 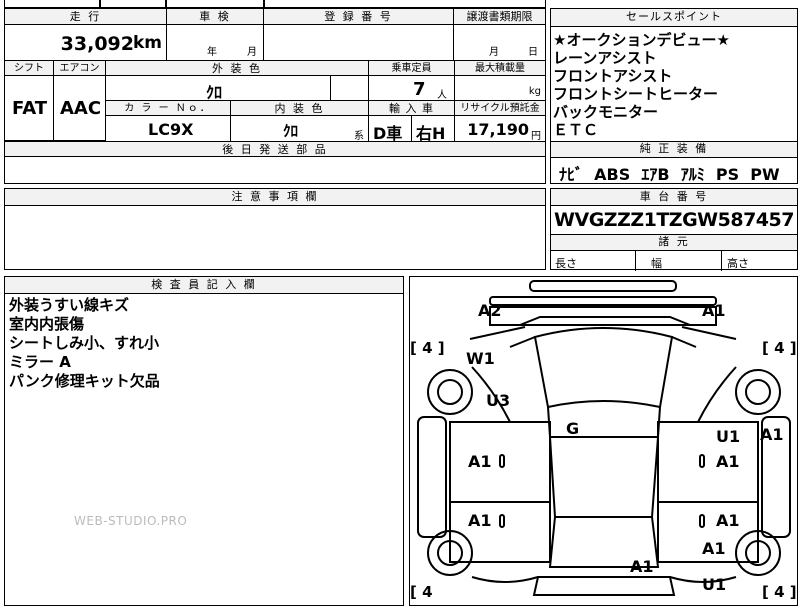 What do you see at coordinates (204, 285) in the screenshot?
I see `inspector-header: 検 査 員 記 入 欄` at bounding box center [204, 285].